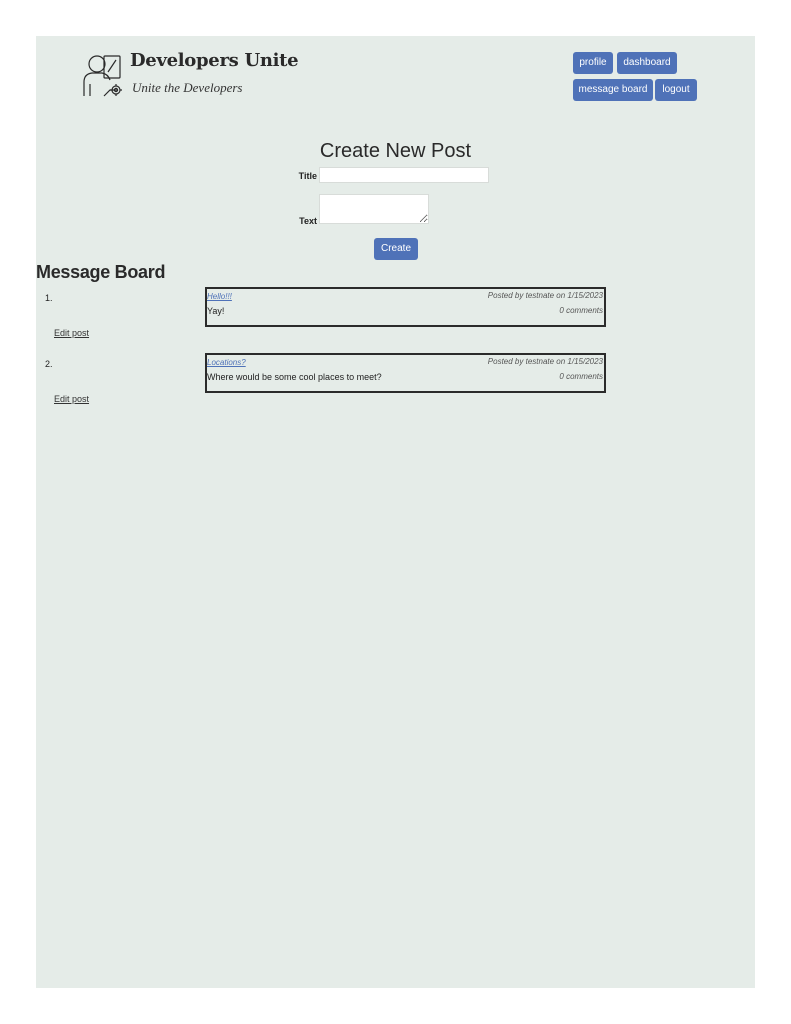  What do you see at coordinates (307, 176) in the screenshot?
I see `title-label: Title` at bounding box center [307, 176].